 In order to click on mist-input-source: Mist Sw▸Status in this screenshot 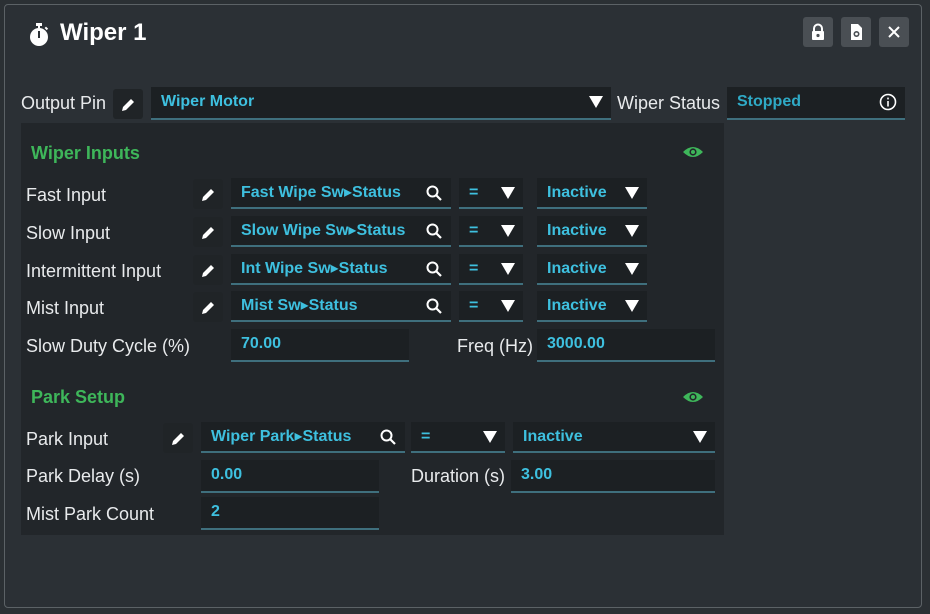, I will do `click(299, 305)`.